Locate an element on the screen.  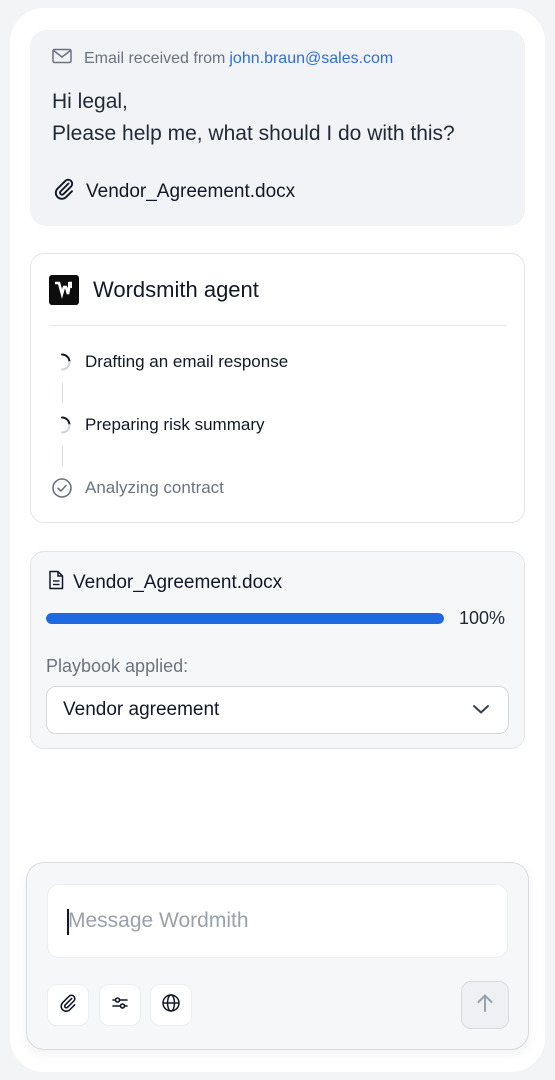
progress-fill is located at coordinates (245, 618).